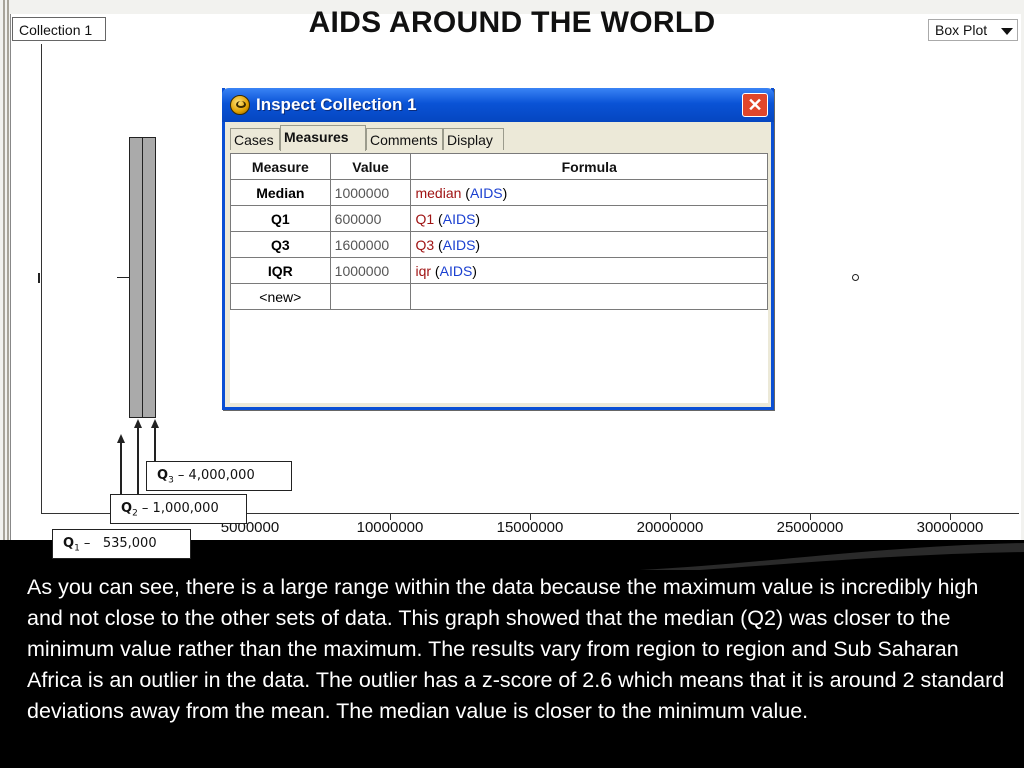 The image size is (1024, 768). Describe the element at coordinates (370, 296) in the screenshot. I see `new-measure-value` at that location.